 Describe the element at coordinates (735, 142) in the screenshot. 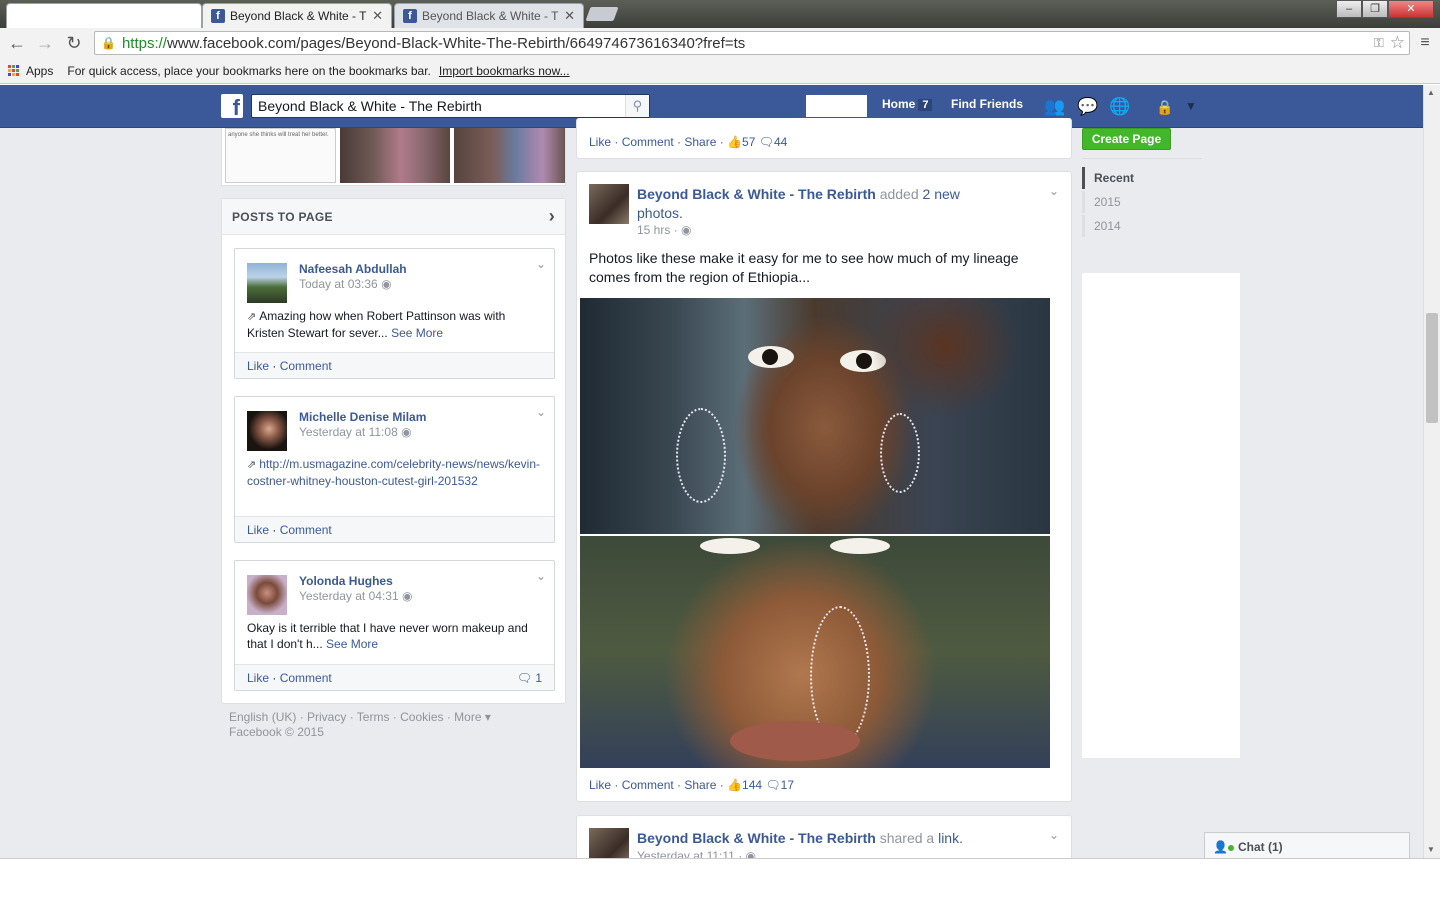

I see `thumbs-up-icon: 👍` at that location.